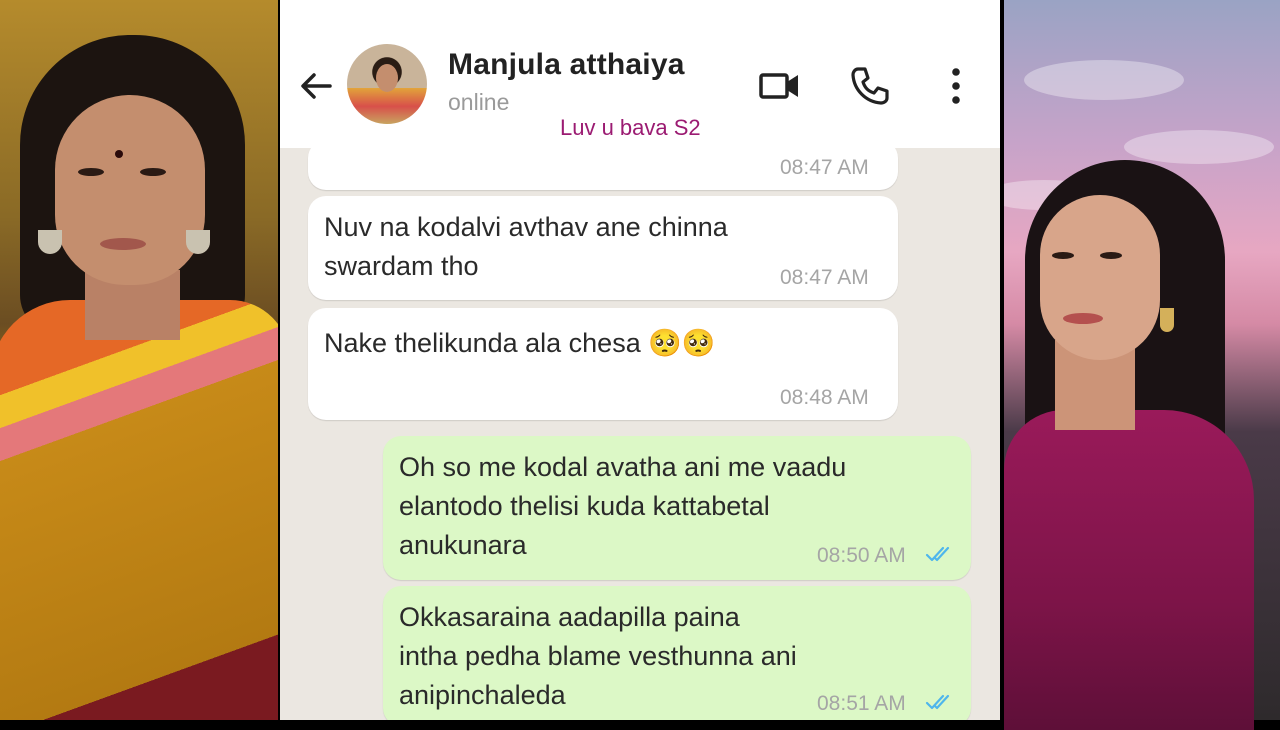 The width and height of the screenshot is (1280, 730). What do you see at coordinates (956, 86) in the screenshot?
I see `more-options-icon` at bounding box center [956, 86].